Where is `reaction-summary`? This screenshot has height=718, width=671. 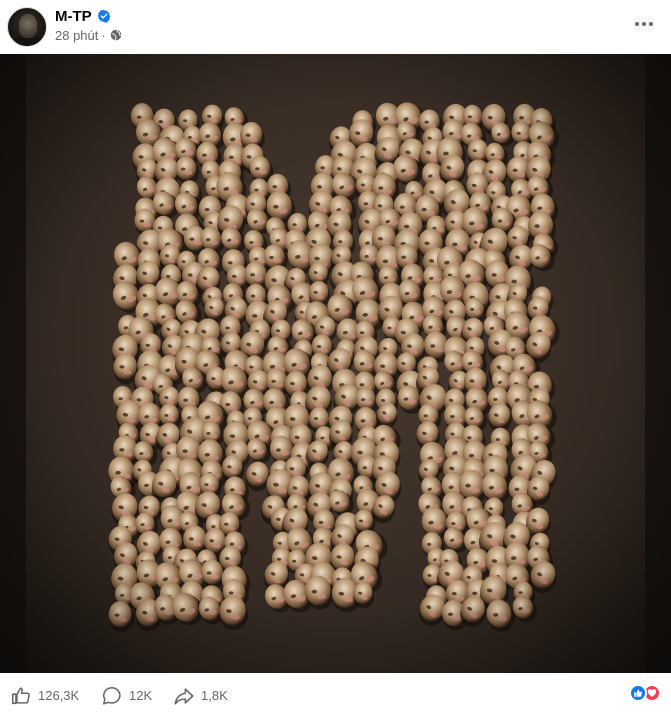 reaction-summary is located at coordinates (645, 693).